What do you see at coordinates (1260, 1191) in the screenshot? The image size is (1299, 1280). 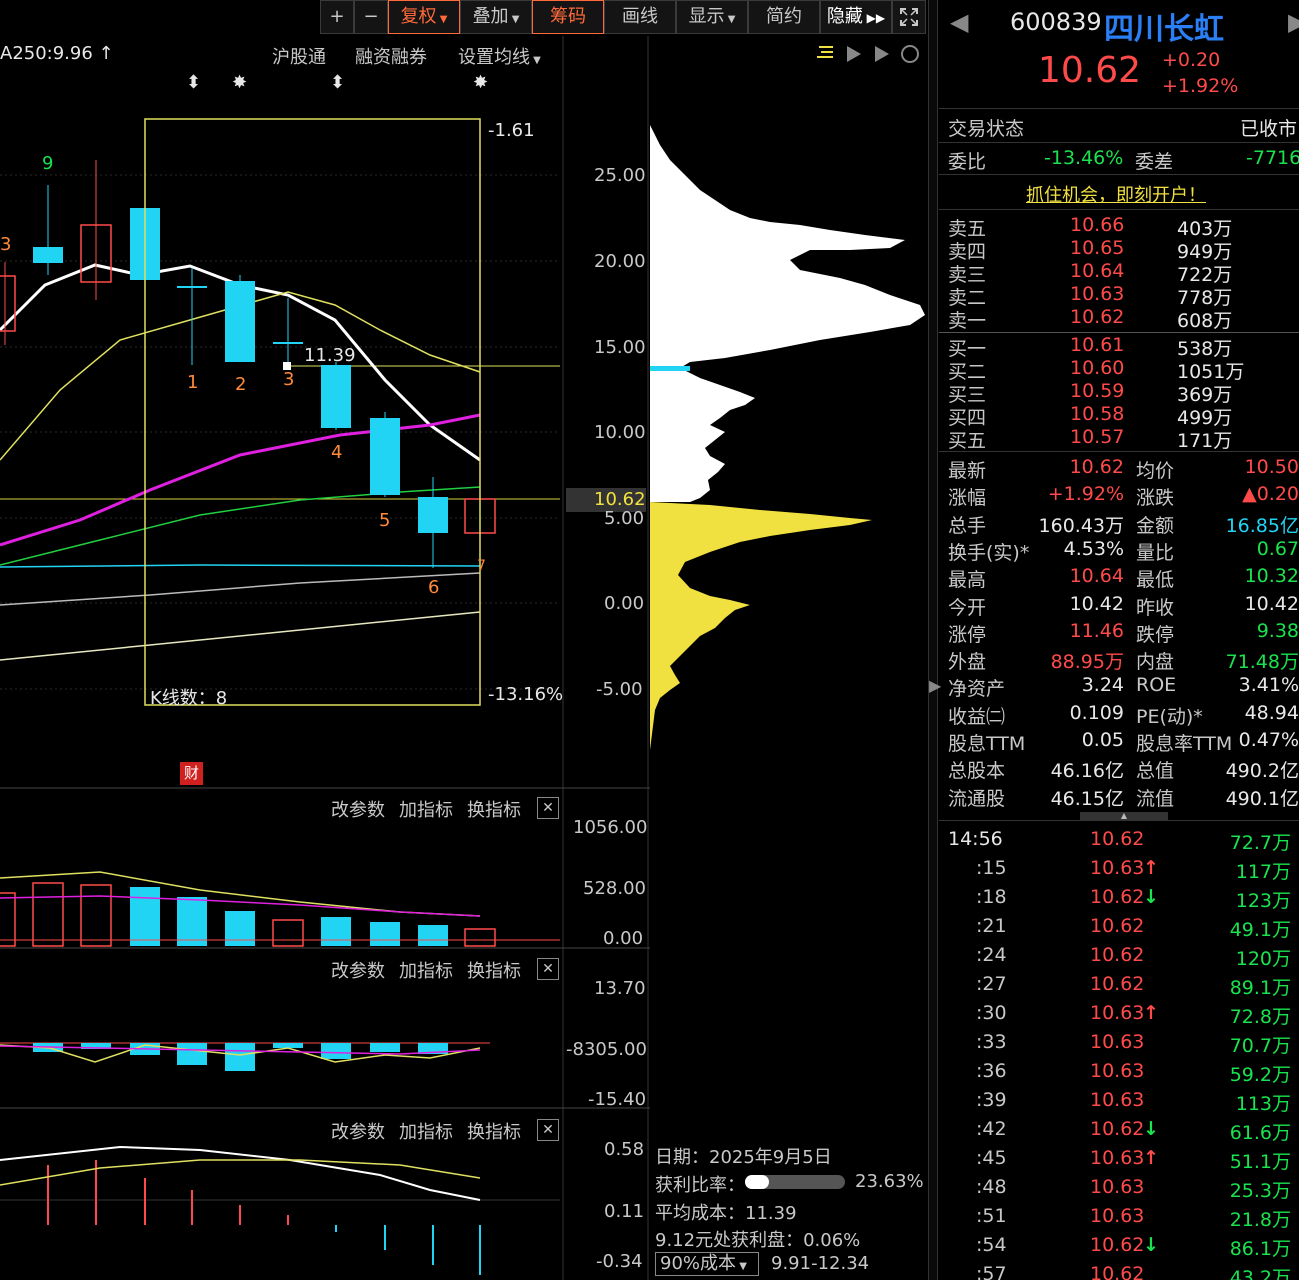 I see `tick-volume: 25.3万` at bounding box center [1260, 1191].